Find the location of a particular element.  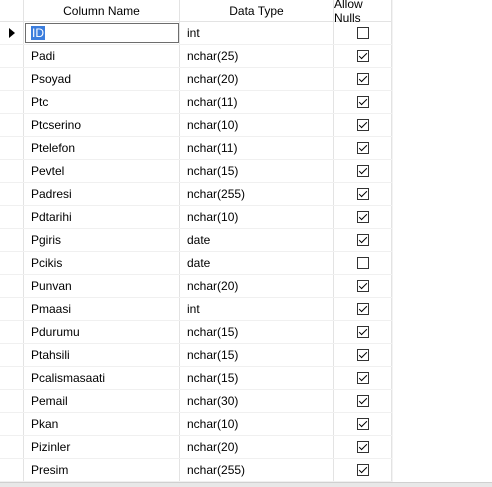

table-row: Pcikis date is located at coordinates (196, 263).